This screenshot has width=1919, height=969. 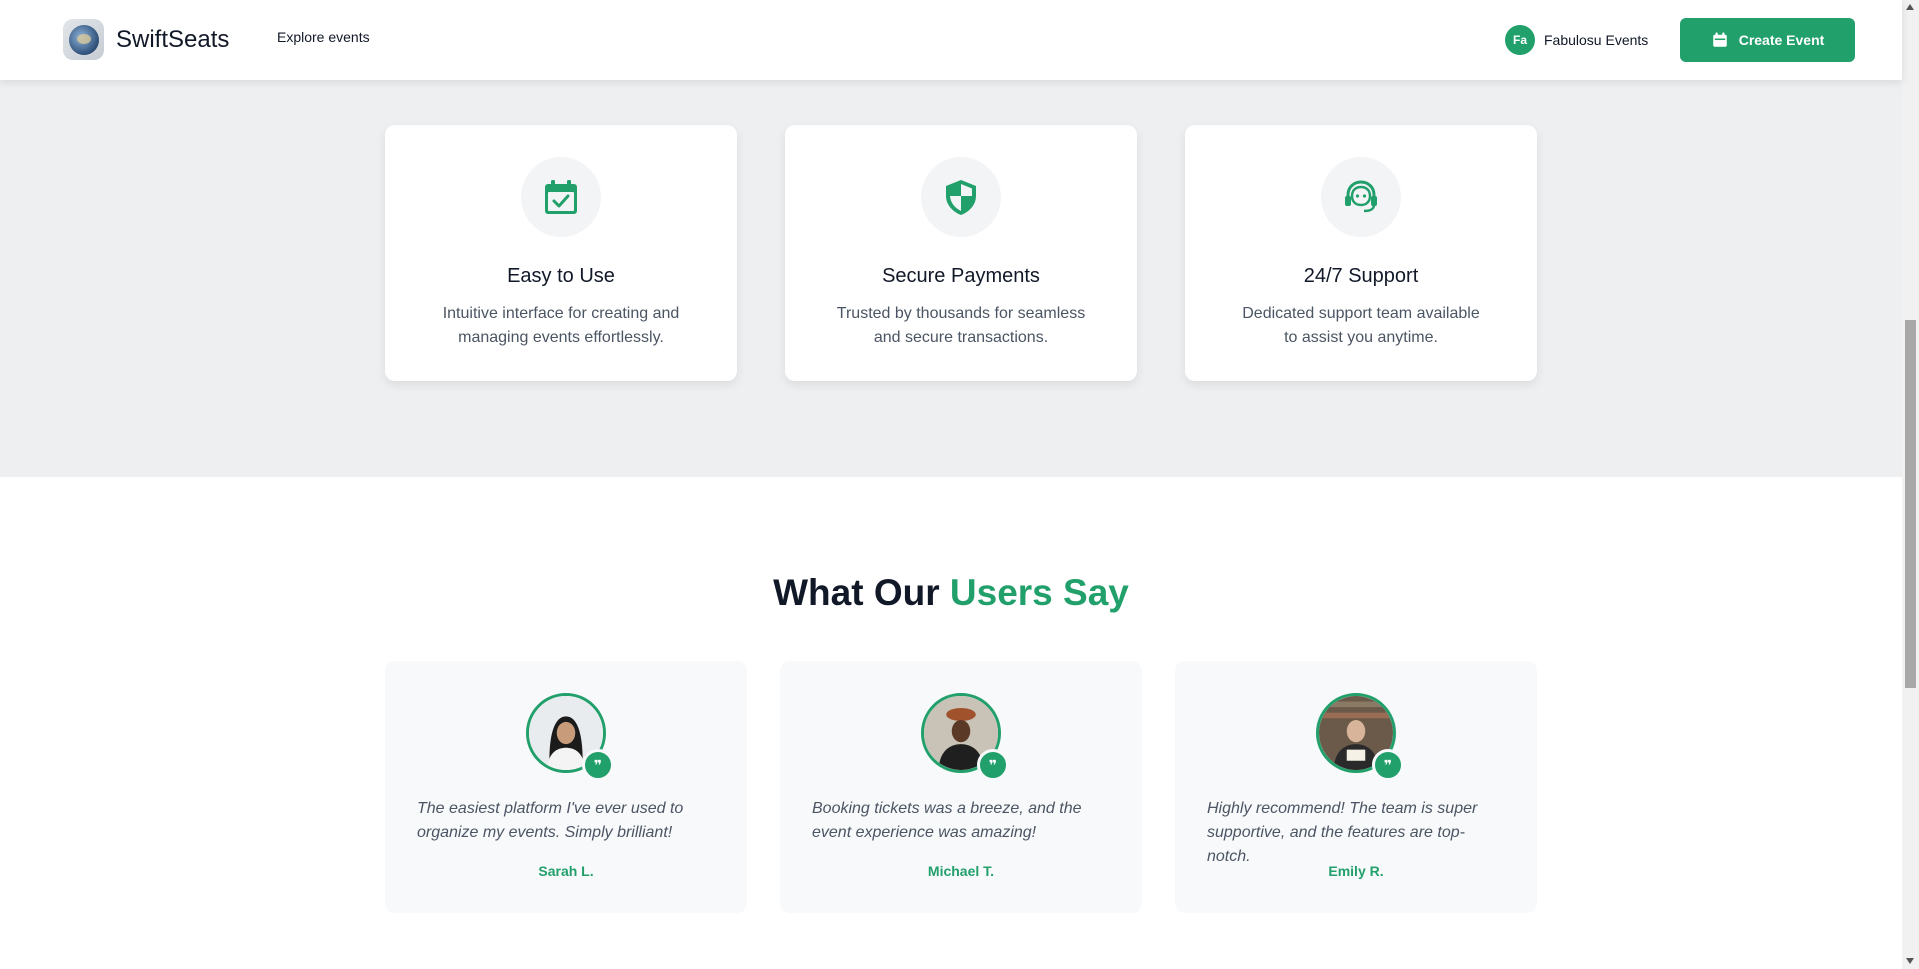 I want to click on create-event-button: Create Event, so click(x=1767, y=40).